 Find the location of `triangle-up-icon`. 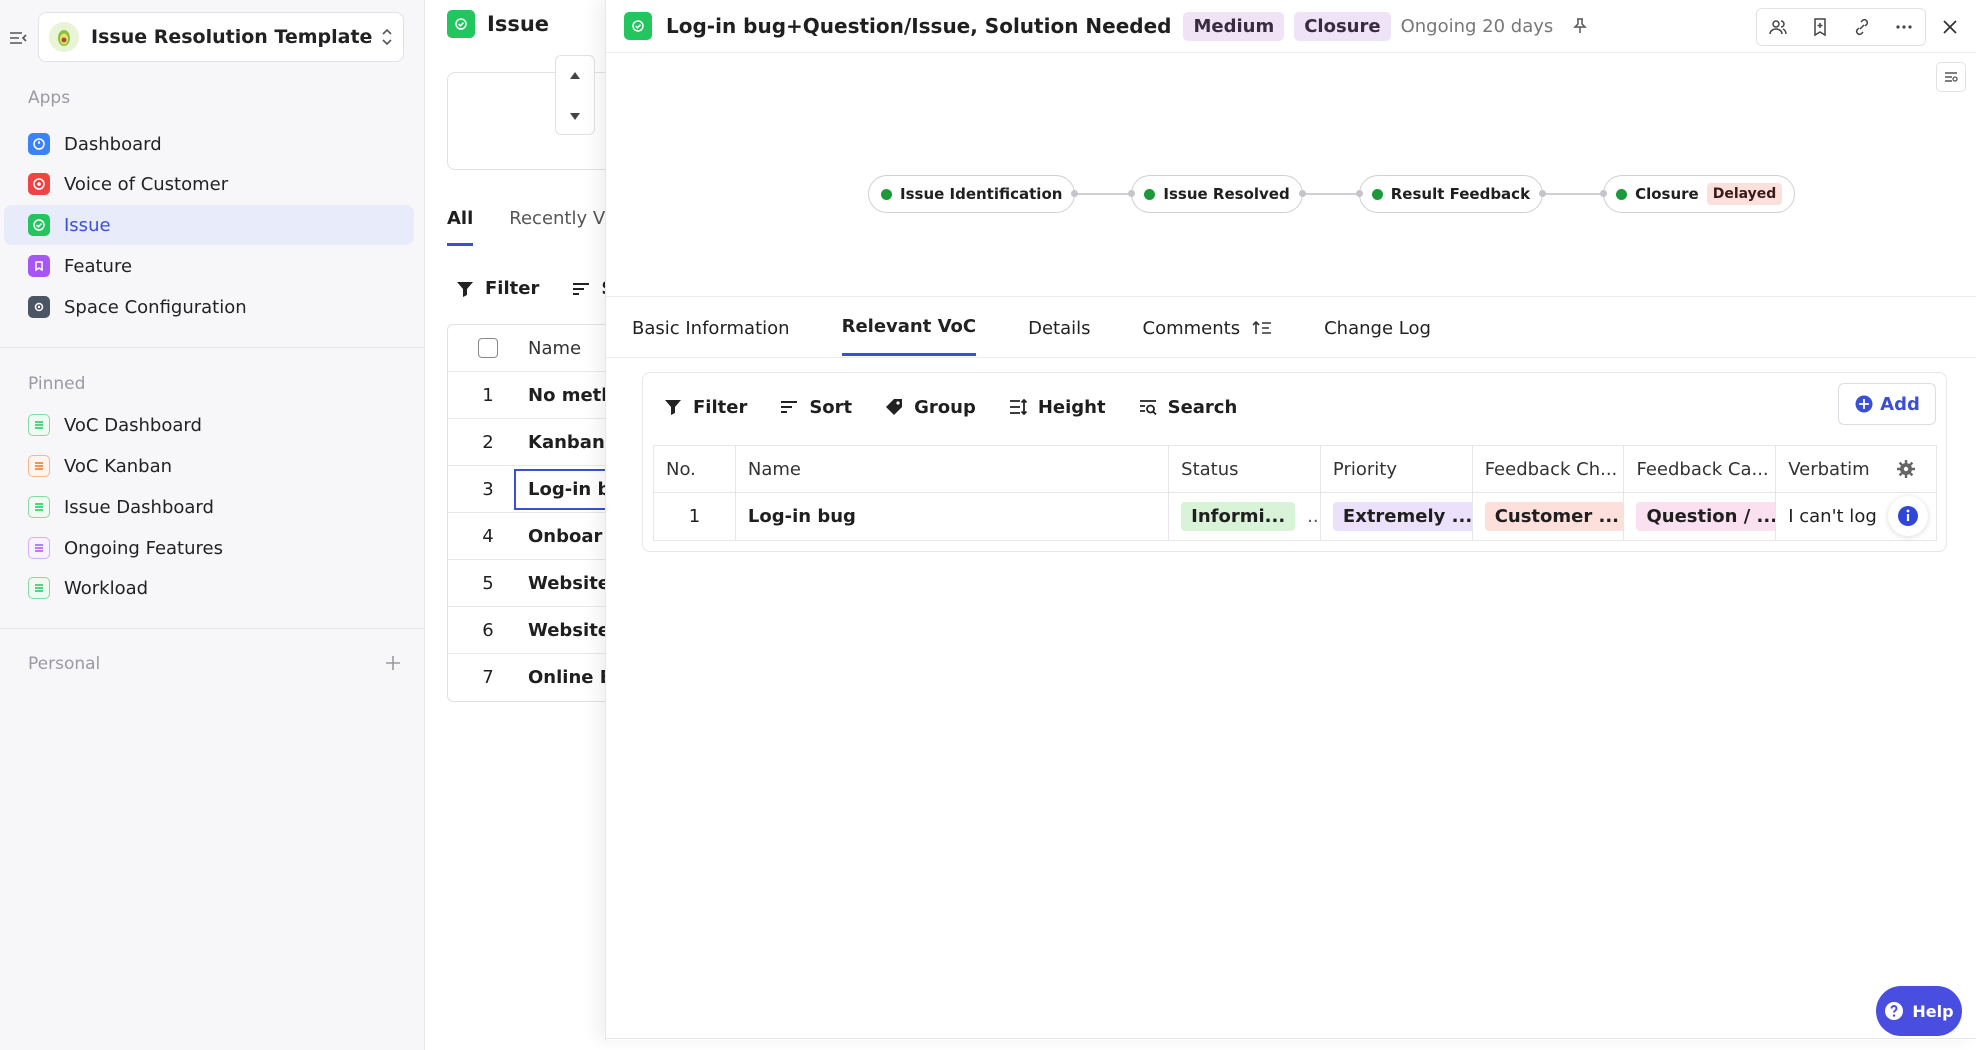

triangle-up-icon is located at coordinates (575, 75).